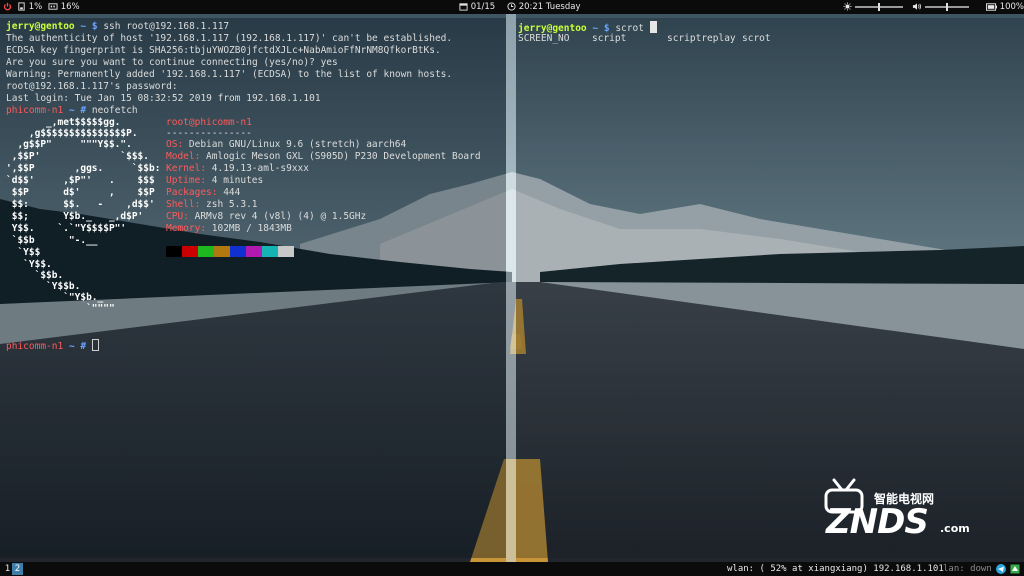 This screenshot has width=1024, height=576. What do you see at coordinates (756, 38) in the screenshot?
I see `completion-item: scrot` at bounding box center [756, 38].